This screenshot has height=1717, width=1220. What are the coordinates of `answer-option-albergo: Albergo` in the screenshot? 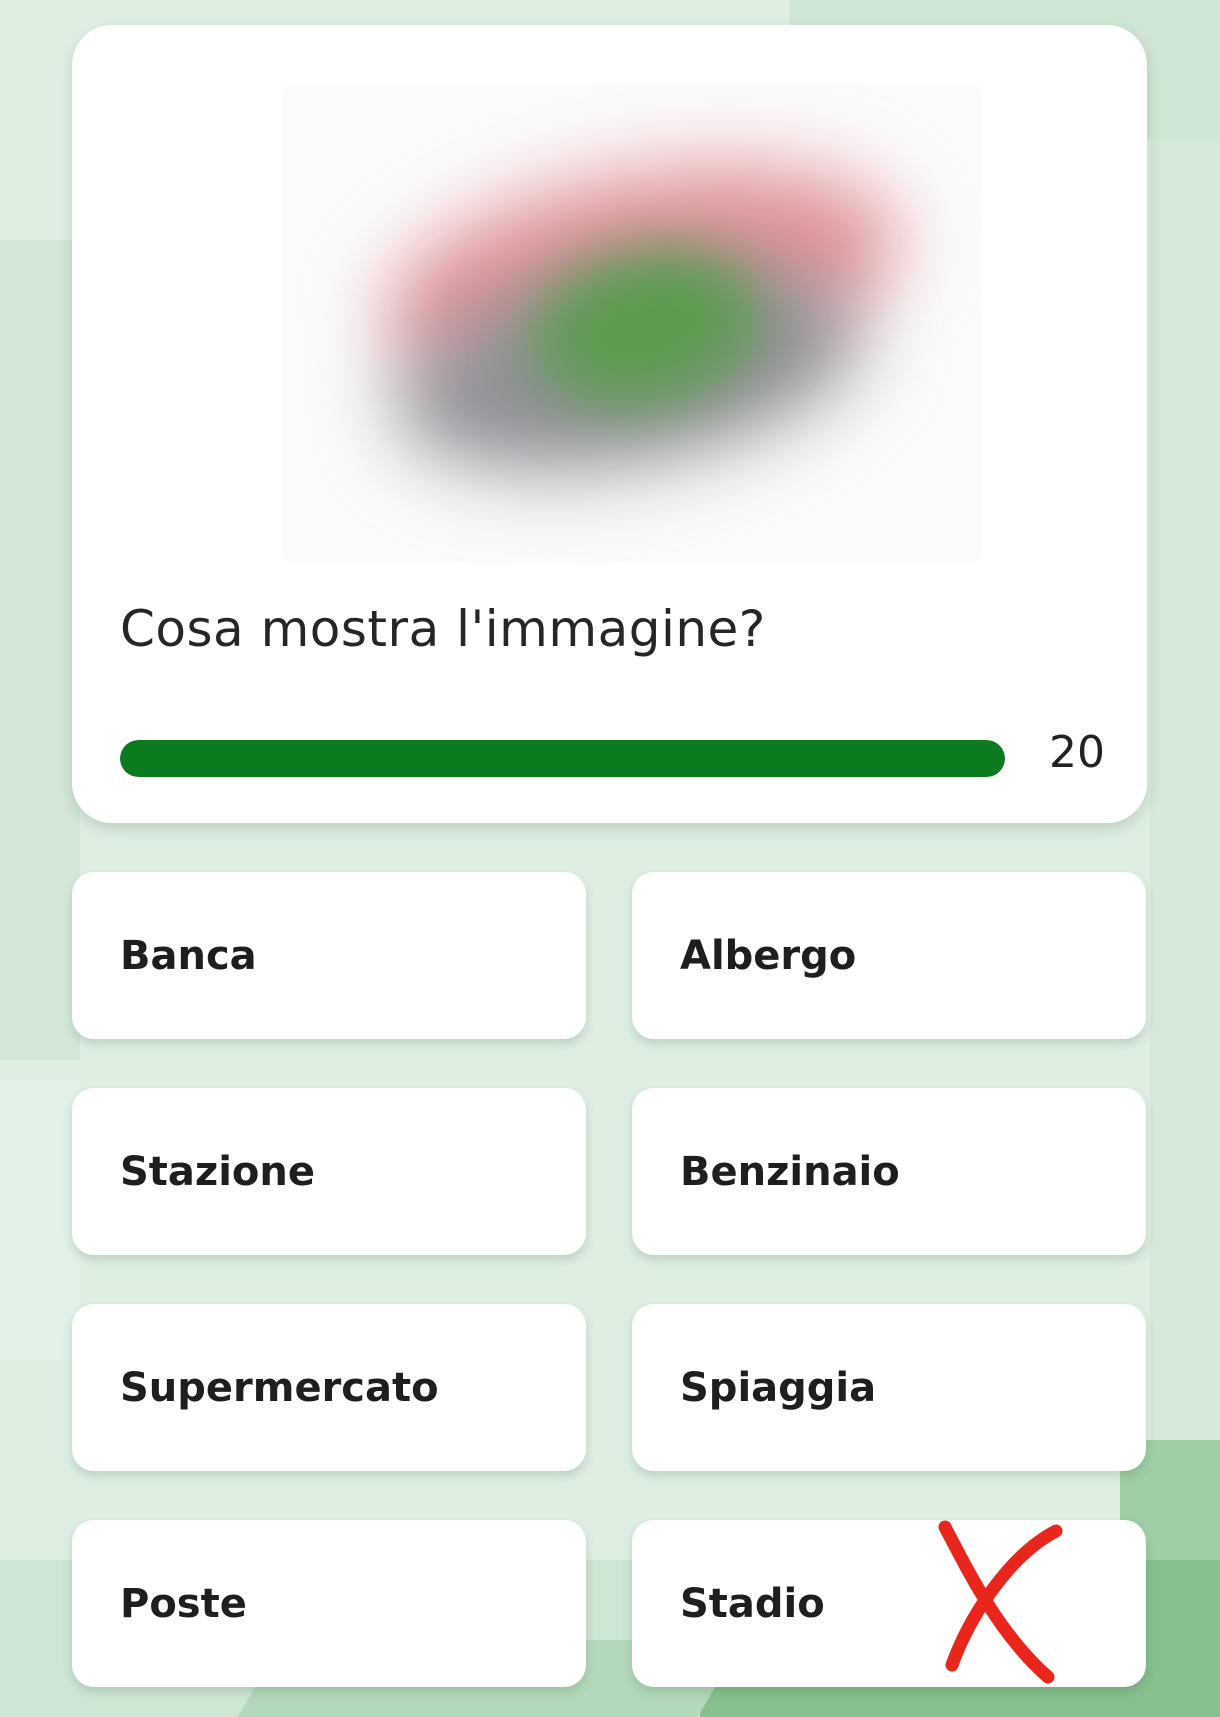 It's located at (889, 955).